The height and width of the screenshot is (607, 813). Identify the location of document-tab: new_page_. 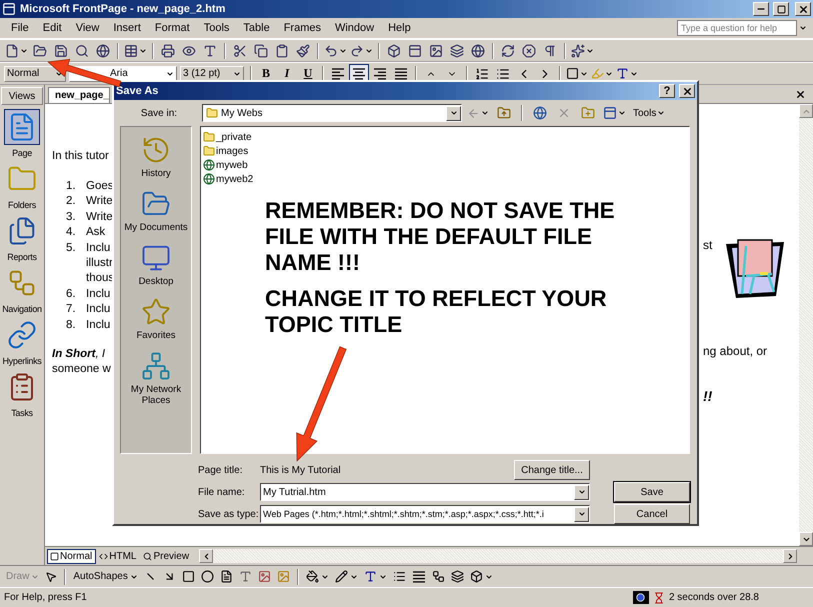
(79, 95).